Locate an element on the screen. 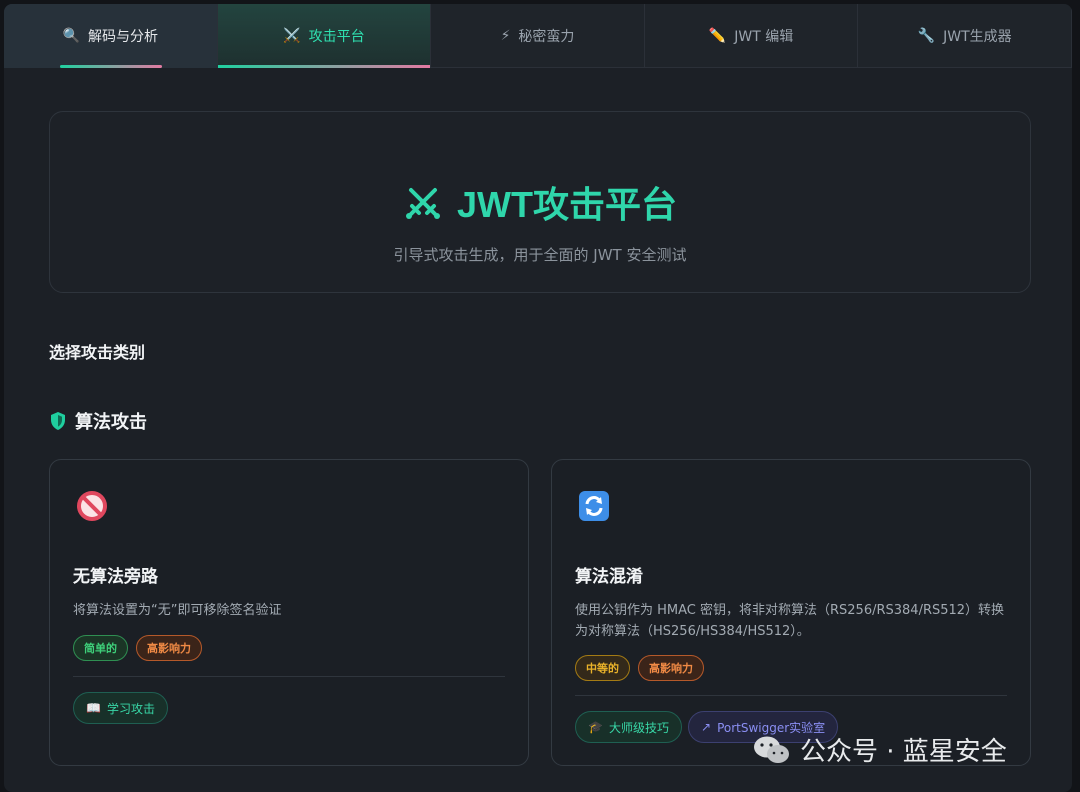 The height and width of the screenshot is (792, 1080). watermark: 公众号 · 蓝星安全 is located at coordinates (879, 749).